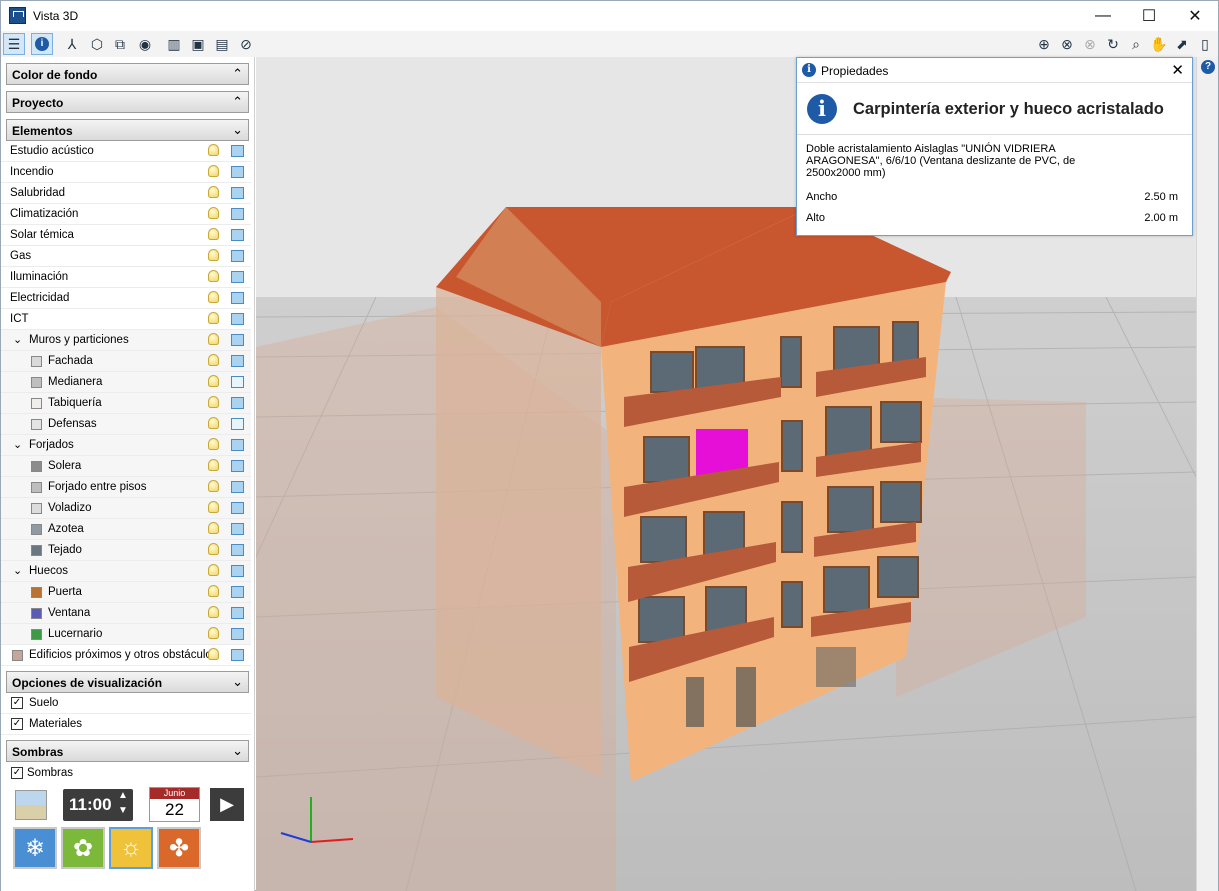 The width and height of the screenshot is (1219, 891). Describe the element at coordinates (98, 805) in the screenshot. I see `time-spinner: 11:00 ▲ ▼` at that location.